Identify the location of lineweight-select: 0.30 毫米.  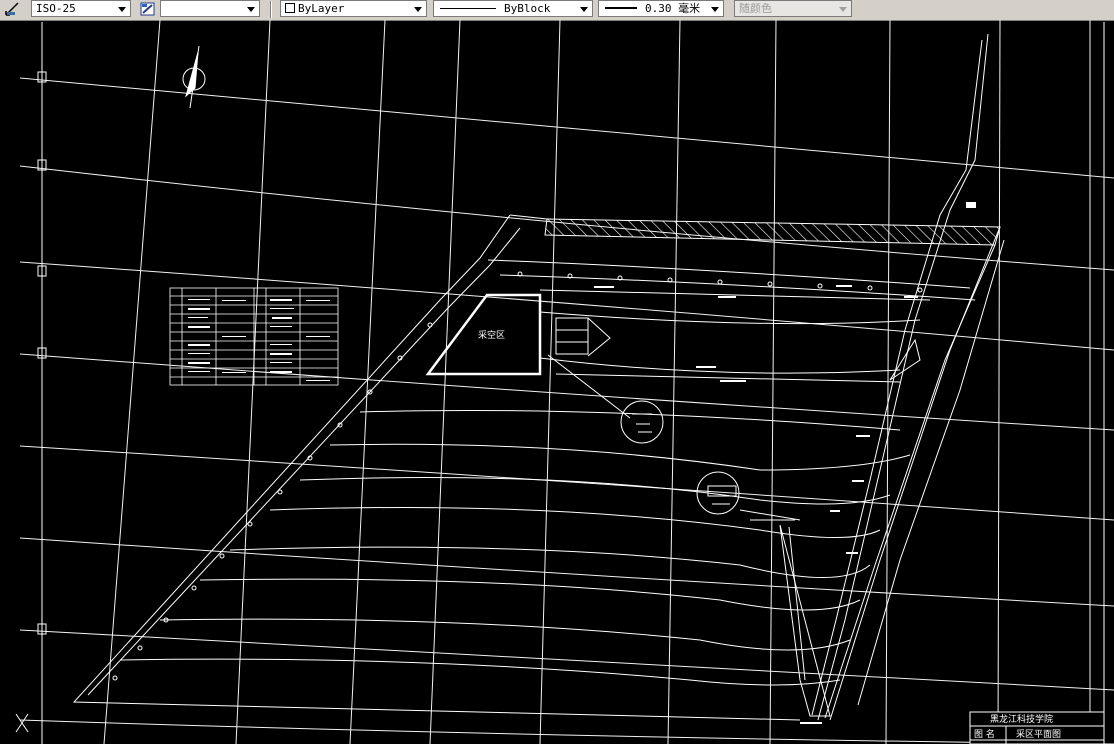
(661, 8).